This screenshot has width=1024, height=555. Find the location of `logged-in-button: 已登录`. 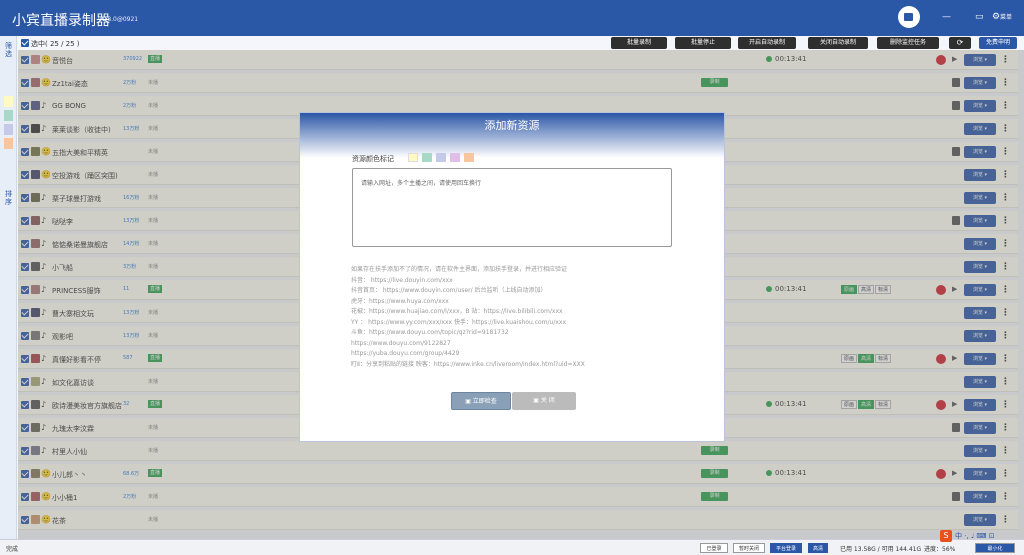

logged-in-button: 已登录 is located at coordinates (714, 548).